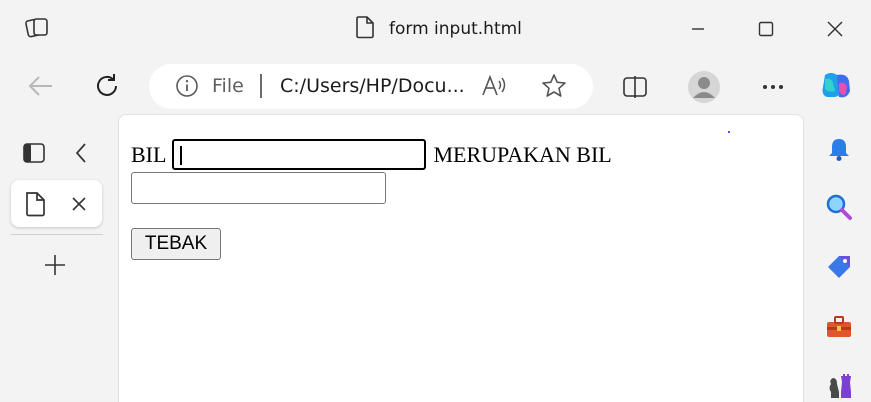  Describe the element at coordinates (55, 265) in the screenshot. I see `plus-icon` at that location.